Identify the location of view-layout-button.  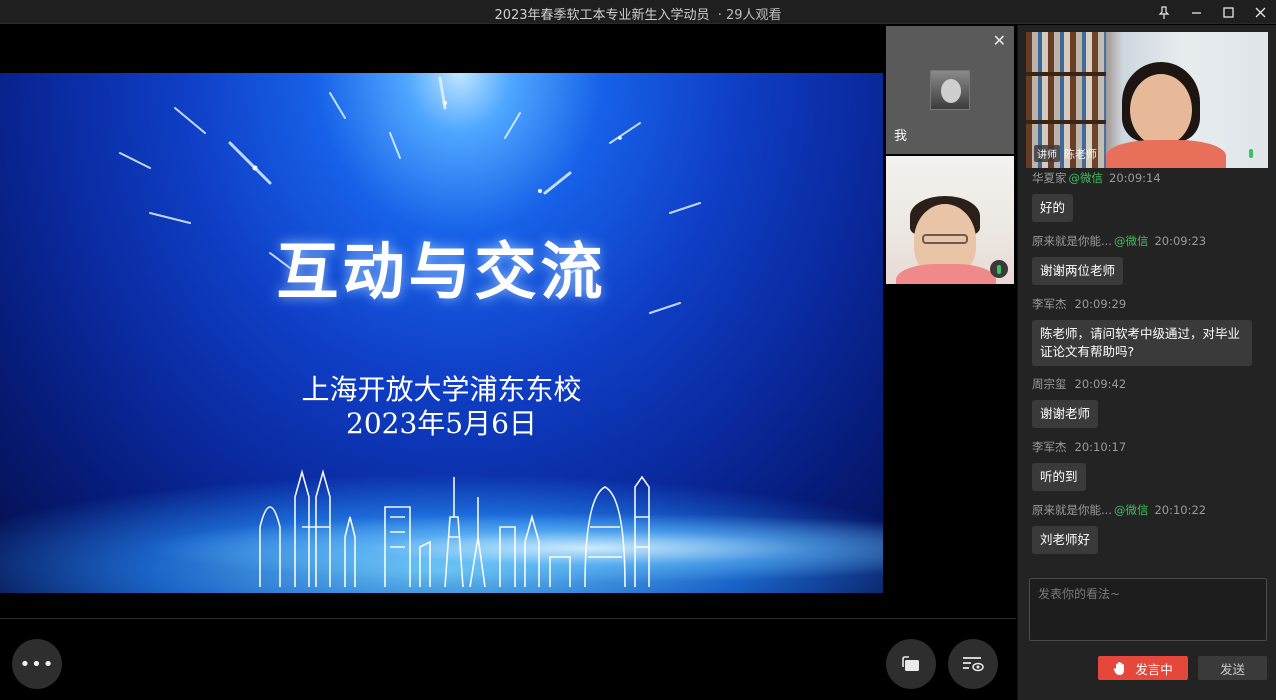
(973, 664).